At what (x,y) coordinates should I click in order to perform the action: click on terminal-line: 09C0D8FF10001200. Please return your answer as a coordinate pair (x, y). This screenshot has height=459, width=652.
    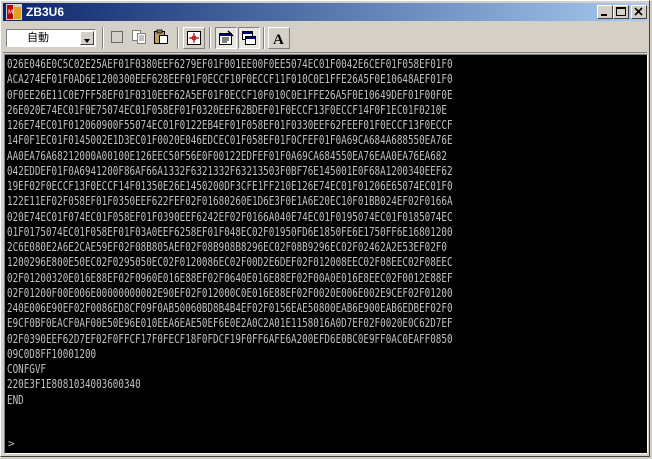
    Looking at the image, I should click on (52, 353).